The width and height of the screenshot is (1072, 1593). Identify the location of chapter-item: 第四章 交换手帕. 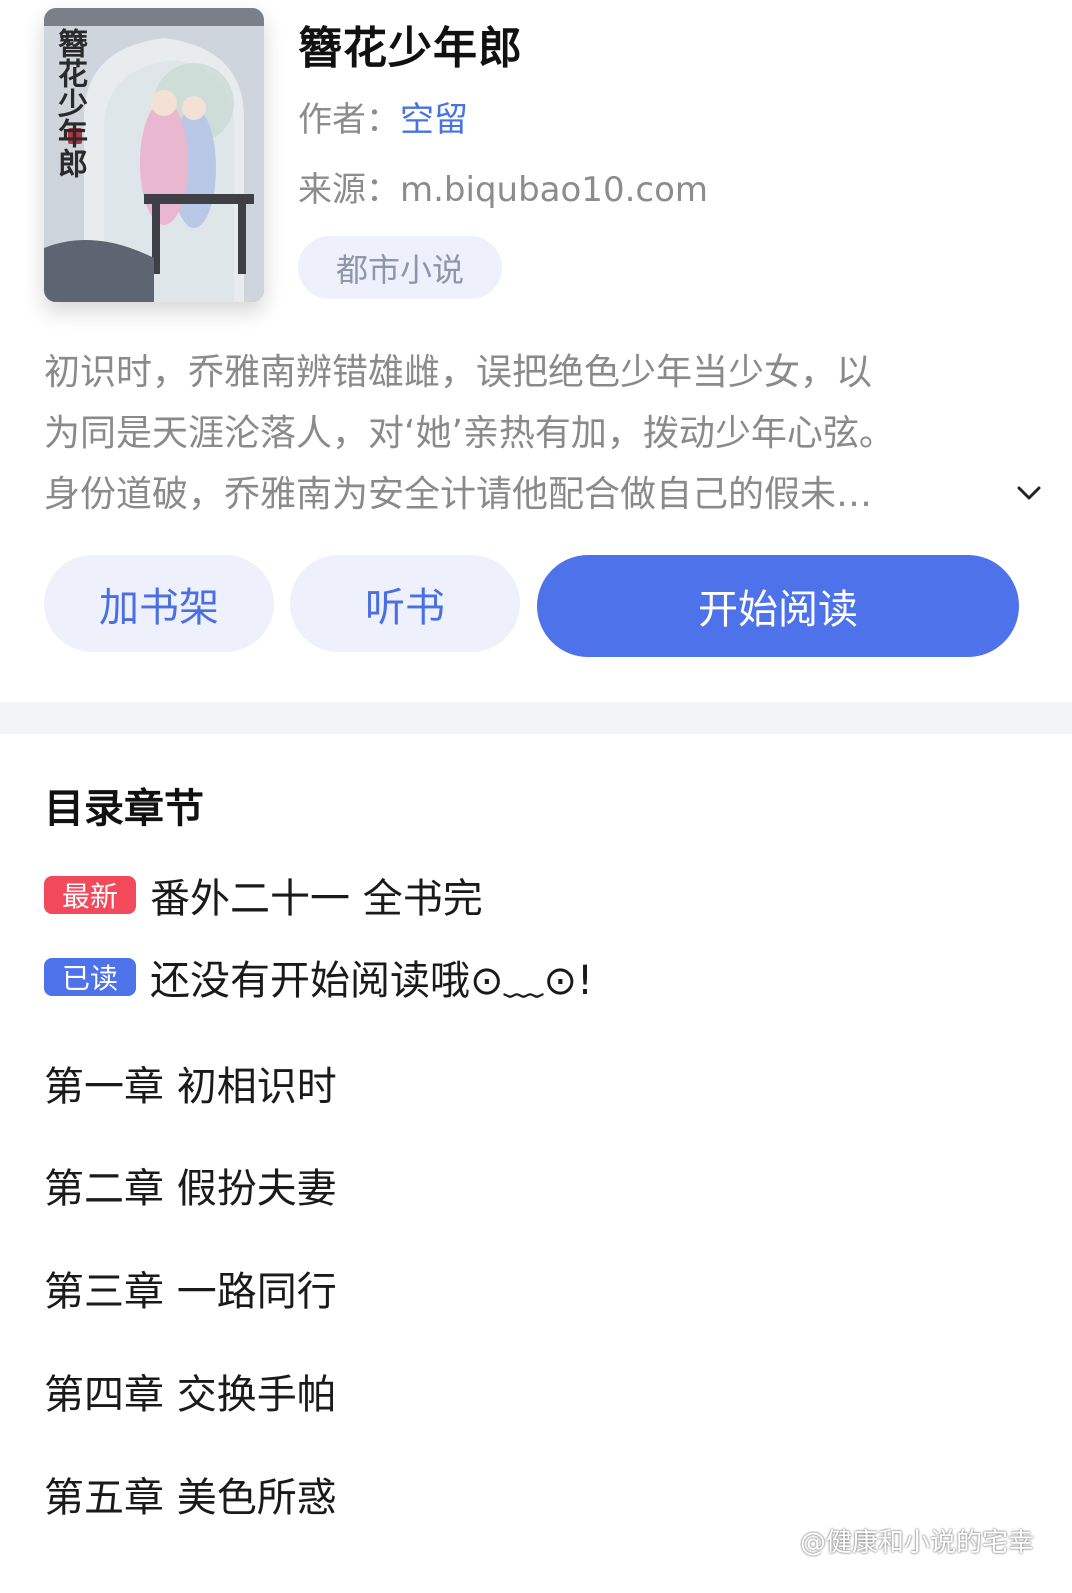
(190, 1391).